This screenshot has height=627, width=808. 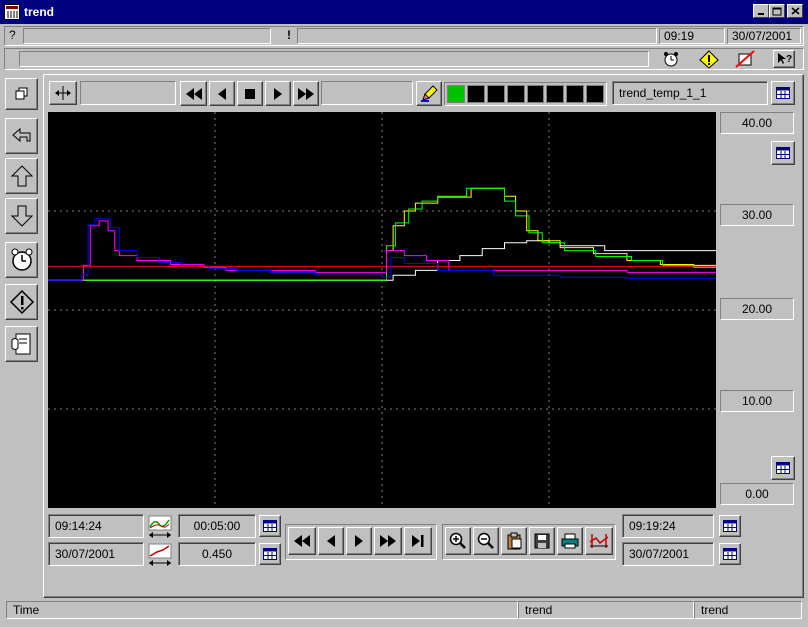 What do you see at coordinates (458, 541) in the screenshot?
I see `zoom-in-icon` at bounding box center [458, 541].